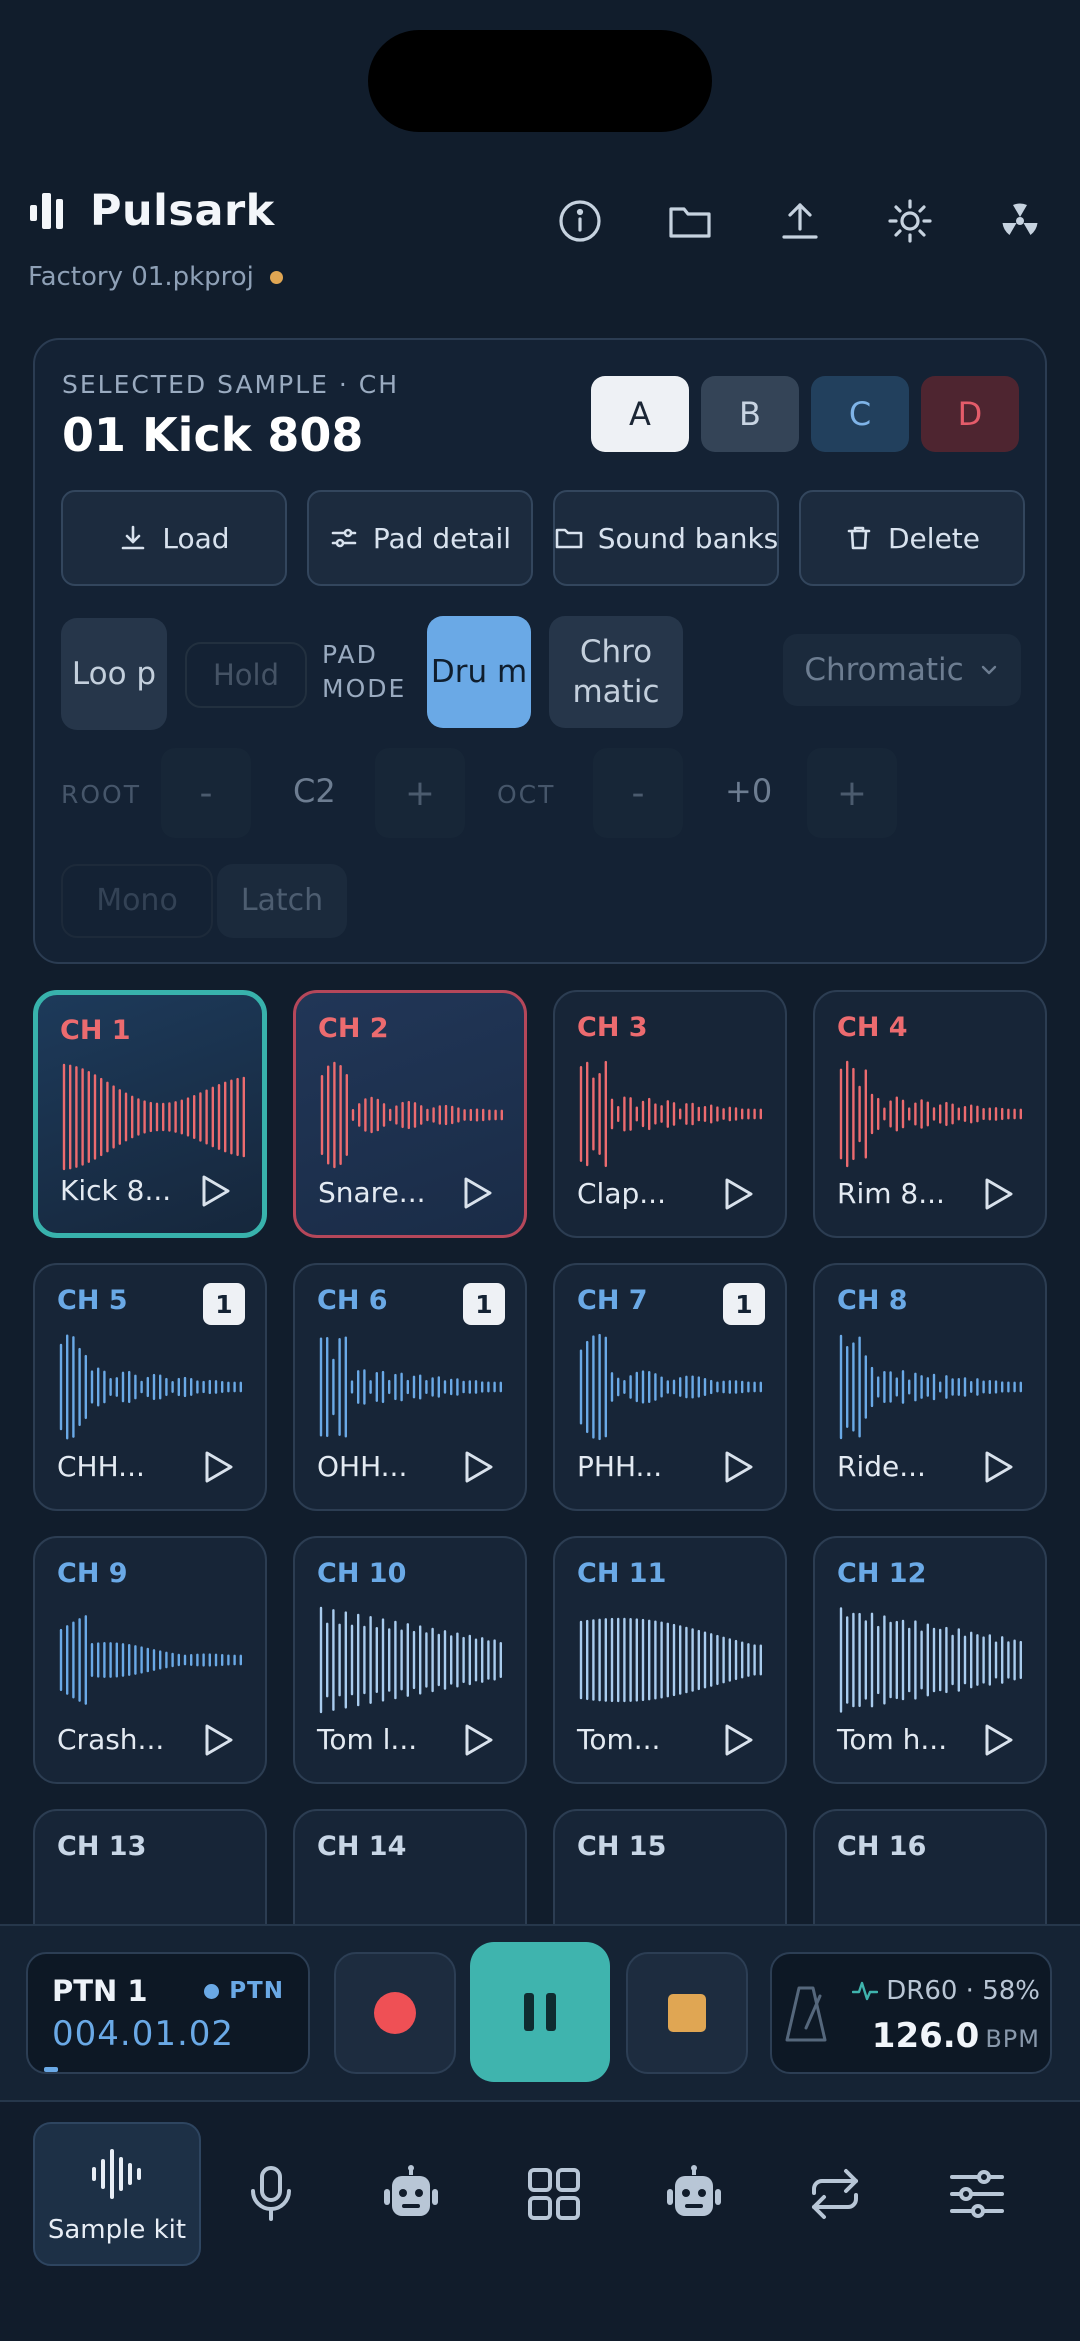  I want to click on nav-robot-a, so click(411, 2194).